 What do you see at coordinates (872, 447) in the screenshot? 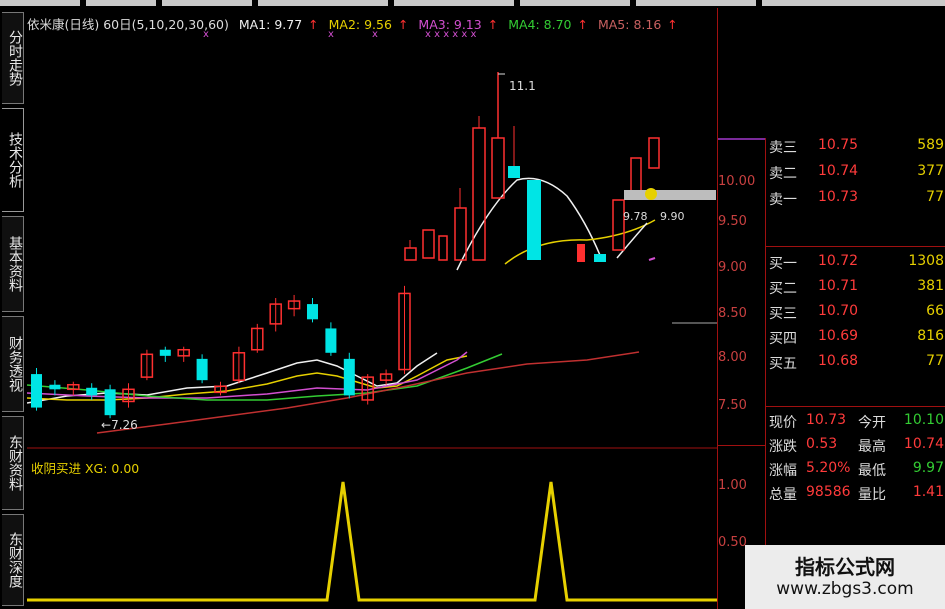
I see `quote-label: 最高` at bounding box center [872, 447].